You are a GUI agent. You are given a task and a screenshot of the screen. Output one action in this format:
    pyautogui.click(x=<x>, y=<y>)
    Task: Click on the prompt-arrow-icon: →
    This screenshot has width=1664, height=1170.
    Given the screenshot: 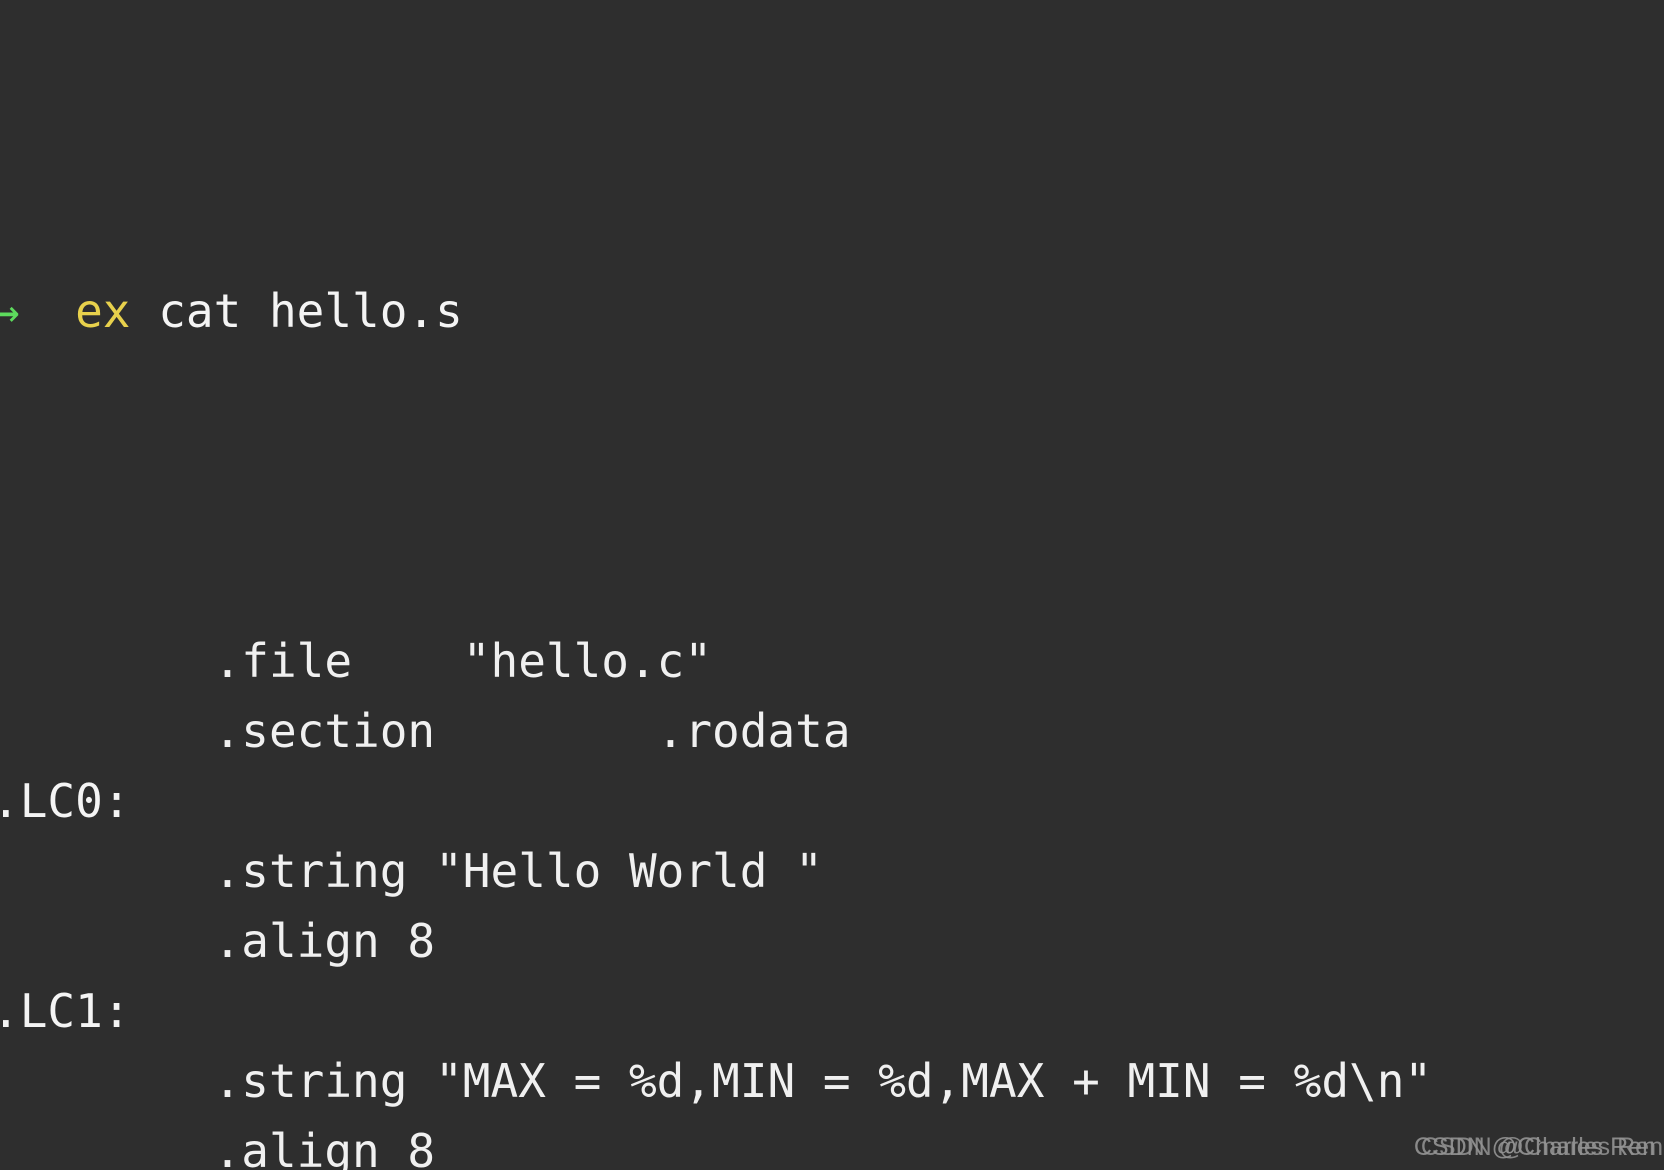 What is the action you would take?
    pyautogui.click(x=10, y=311)
    